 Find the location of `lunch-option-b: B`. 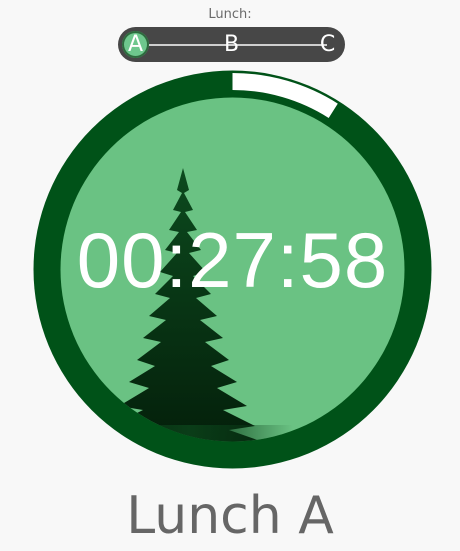

lunch-option-b: B is located at coordinates (231, 44).